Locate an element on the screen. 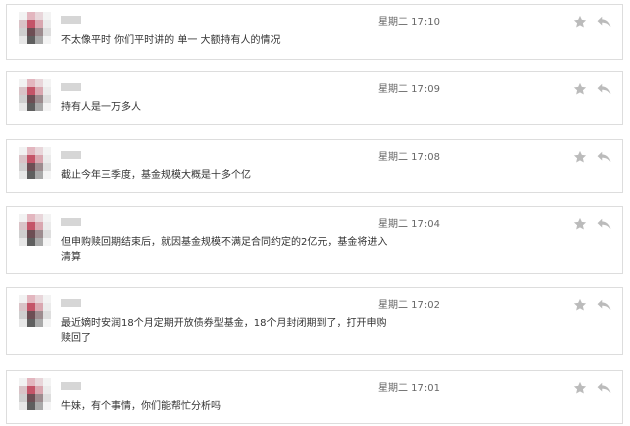 This screenshot has width=630, height=426. message-item: 星期二 17:01 牛妹，有个事情，你们能帮忙分析吗 is located at coordinates (314, 397).